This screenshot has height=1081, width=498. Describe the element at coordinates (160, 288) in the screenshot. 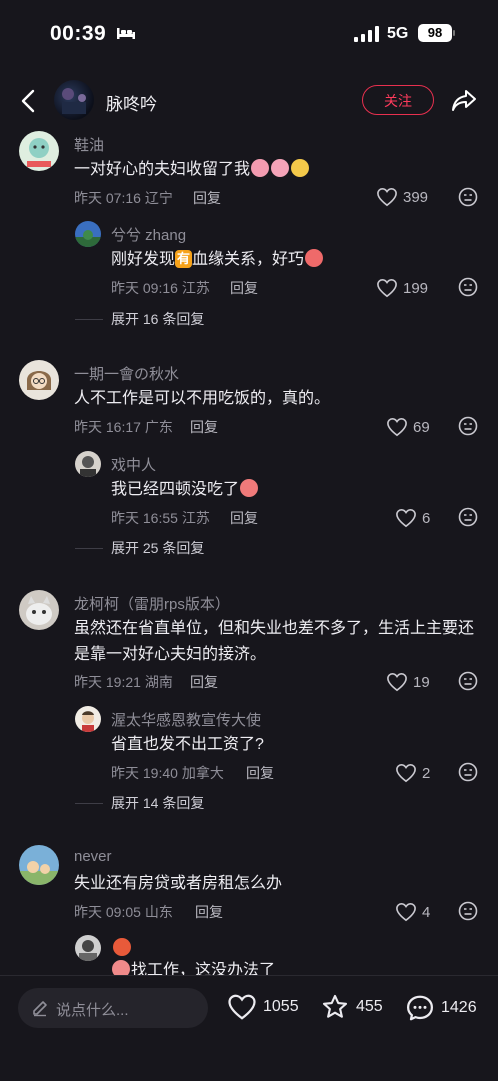

I see `reply-meta: 昨天 09:16 江苏` at that location.